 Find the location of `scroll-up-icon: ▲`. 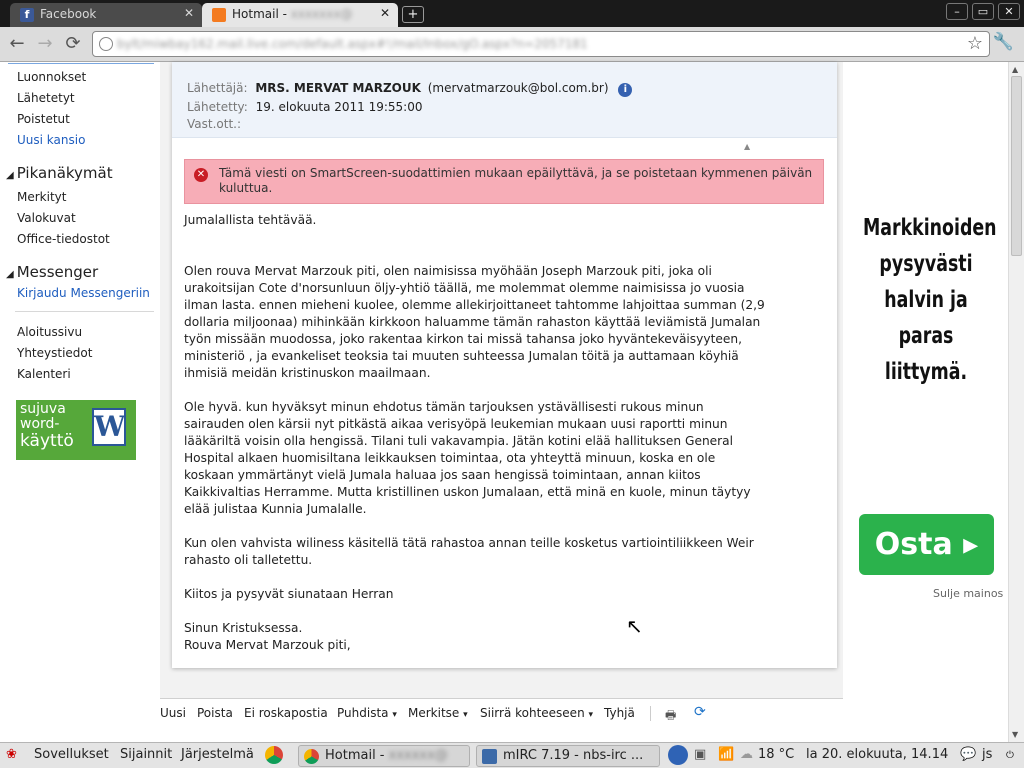

scroll-up-icon: ▲ is located at coordinates (1015, 69).